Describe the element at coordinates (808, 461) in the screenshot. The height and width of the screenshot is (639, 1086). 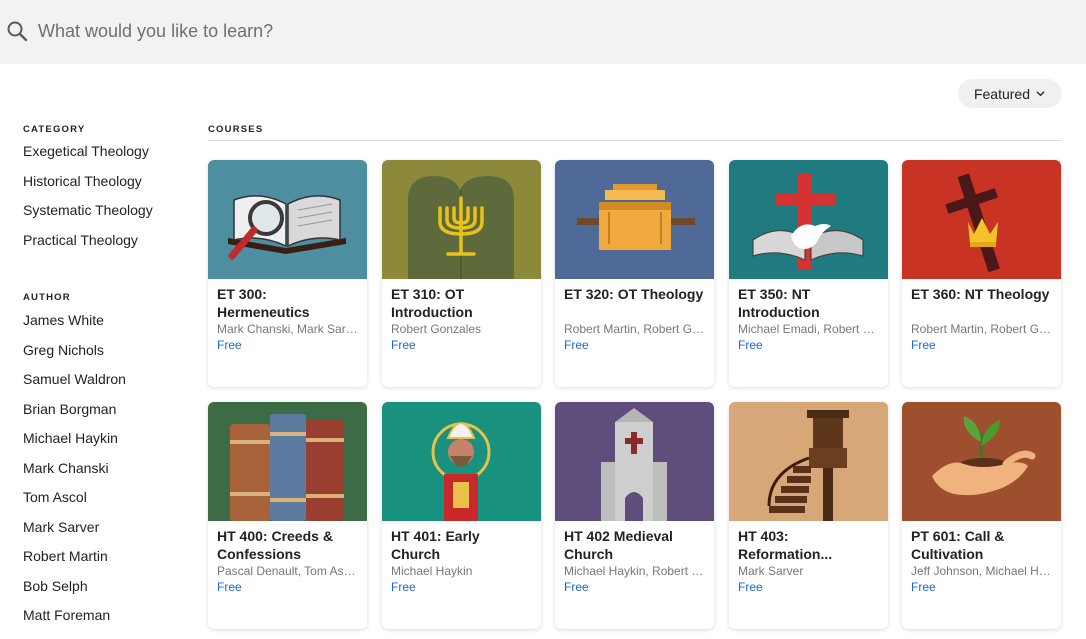
I see `pulpit-icon` at that location.